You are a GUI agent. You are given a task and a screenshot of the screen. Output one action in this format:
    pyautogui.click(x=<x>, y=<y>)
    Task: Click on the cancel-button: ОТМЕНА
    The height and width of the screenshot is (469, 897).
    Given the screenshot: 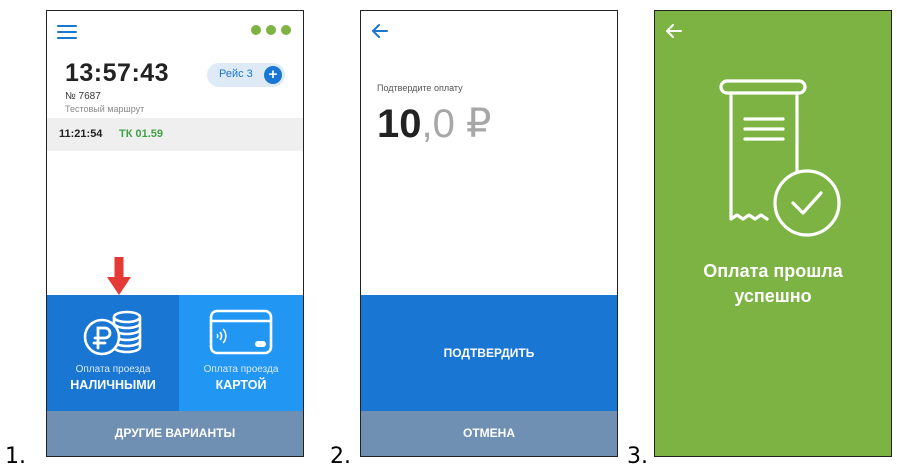 What is the action you would take?
    pyautogui.click(x=489, y=433)
    